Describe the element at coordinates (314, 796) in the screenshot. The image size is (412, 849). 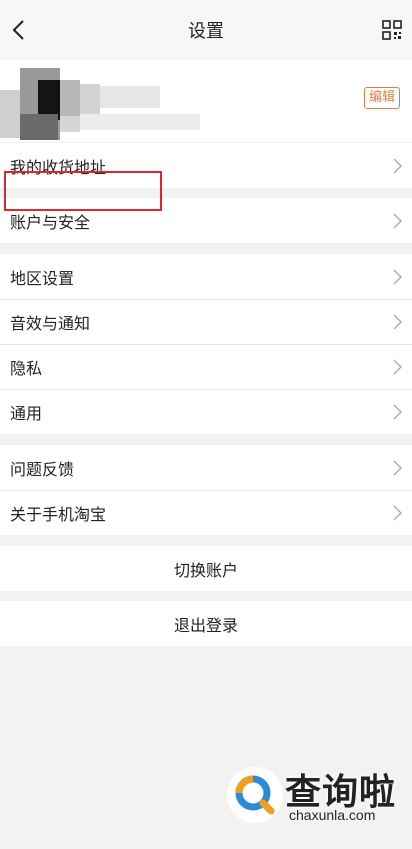
I see `watermark: 查询啦 chaxunla.com` at that location.